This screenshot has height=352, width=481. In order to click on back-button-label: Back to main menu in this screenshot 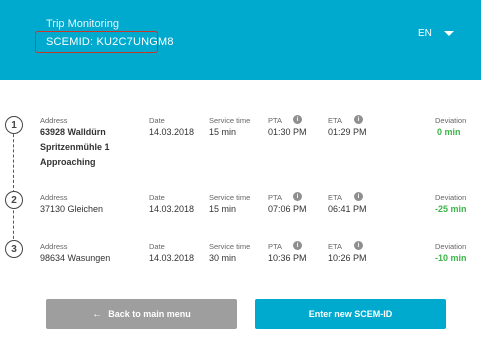, I will do `click(149, 314)`.